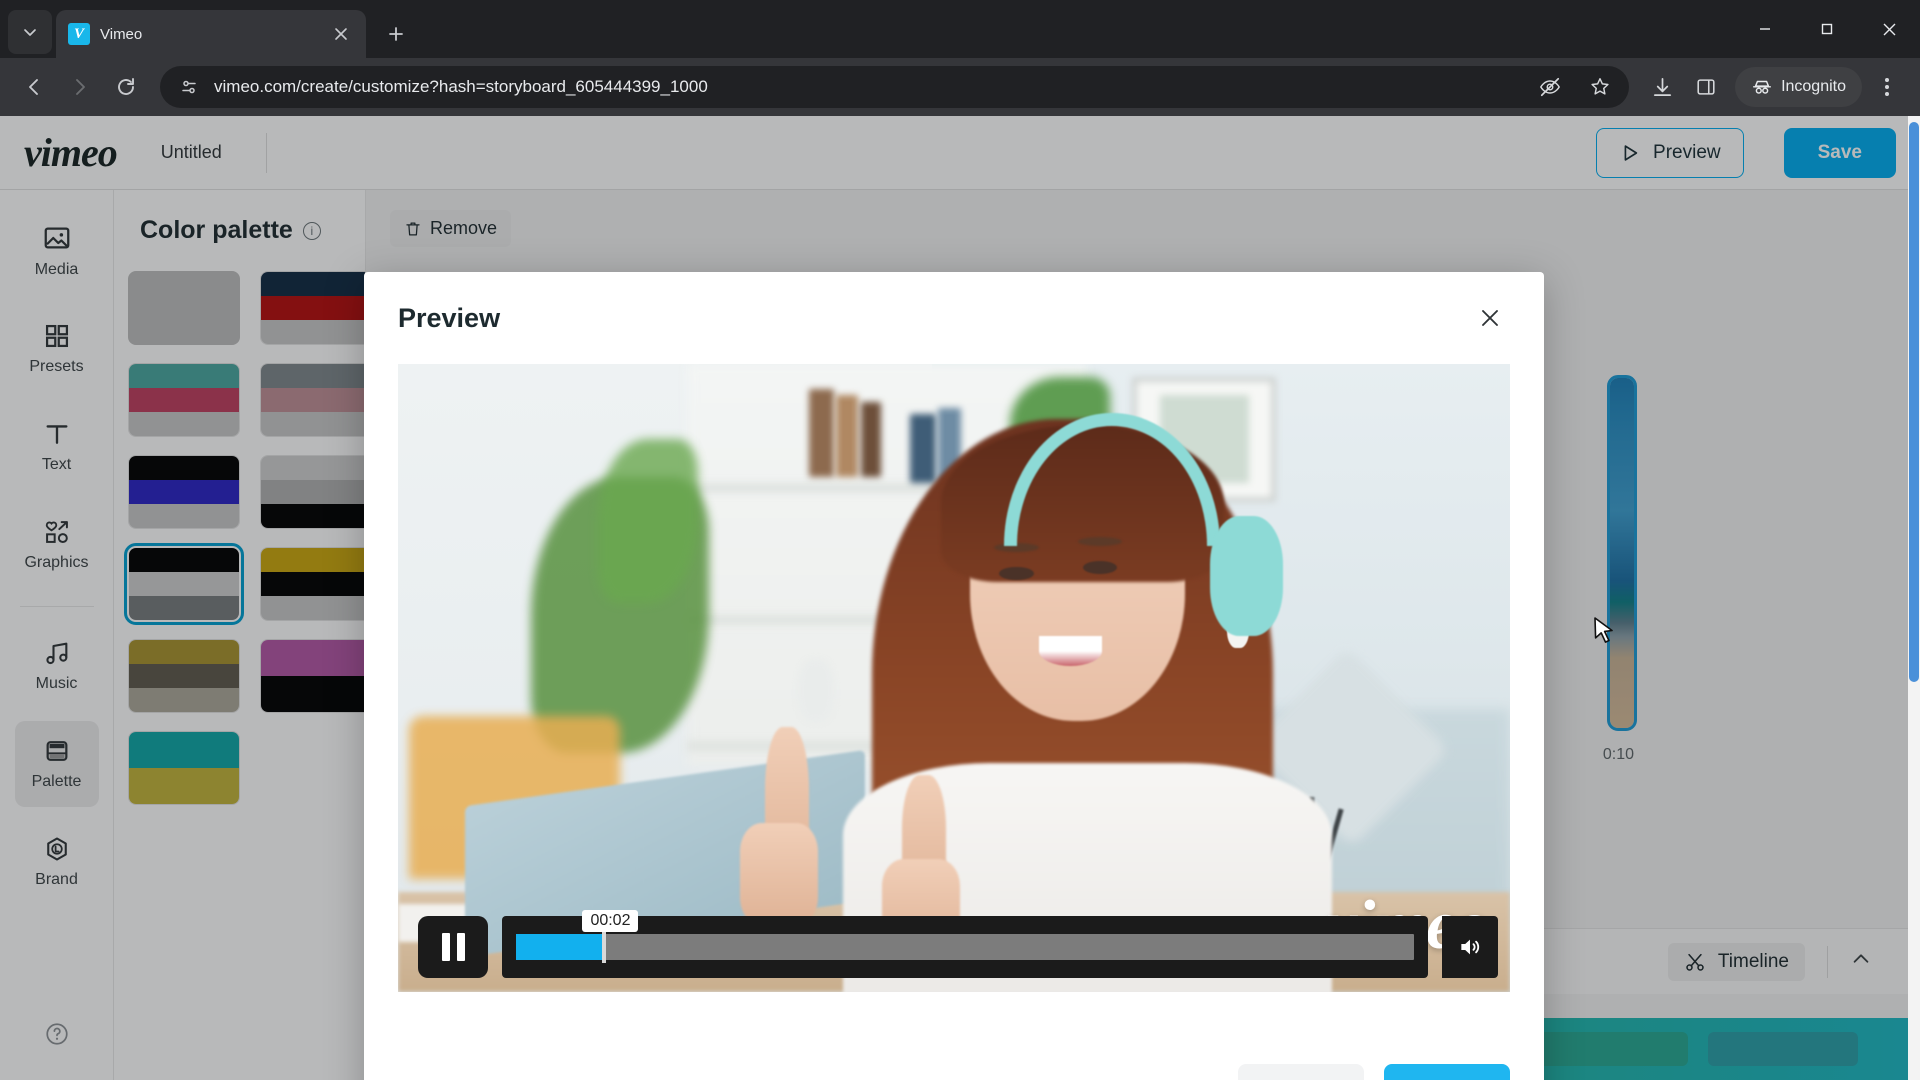 The height and width of the screenshot is (1080, 1920). Describe the element at coordinates (604, 947) in the screenshot. I see `progress-knob` at that location.